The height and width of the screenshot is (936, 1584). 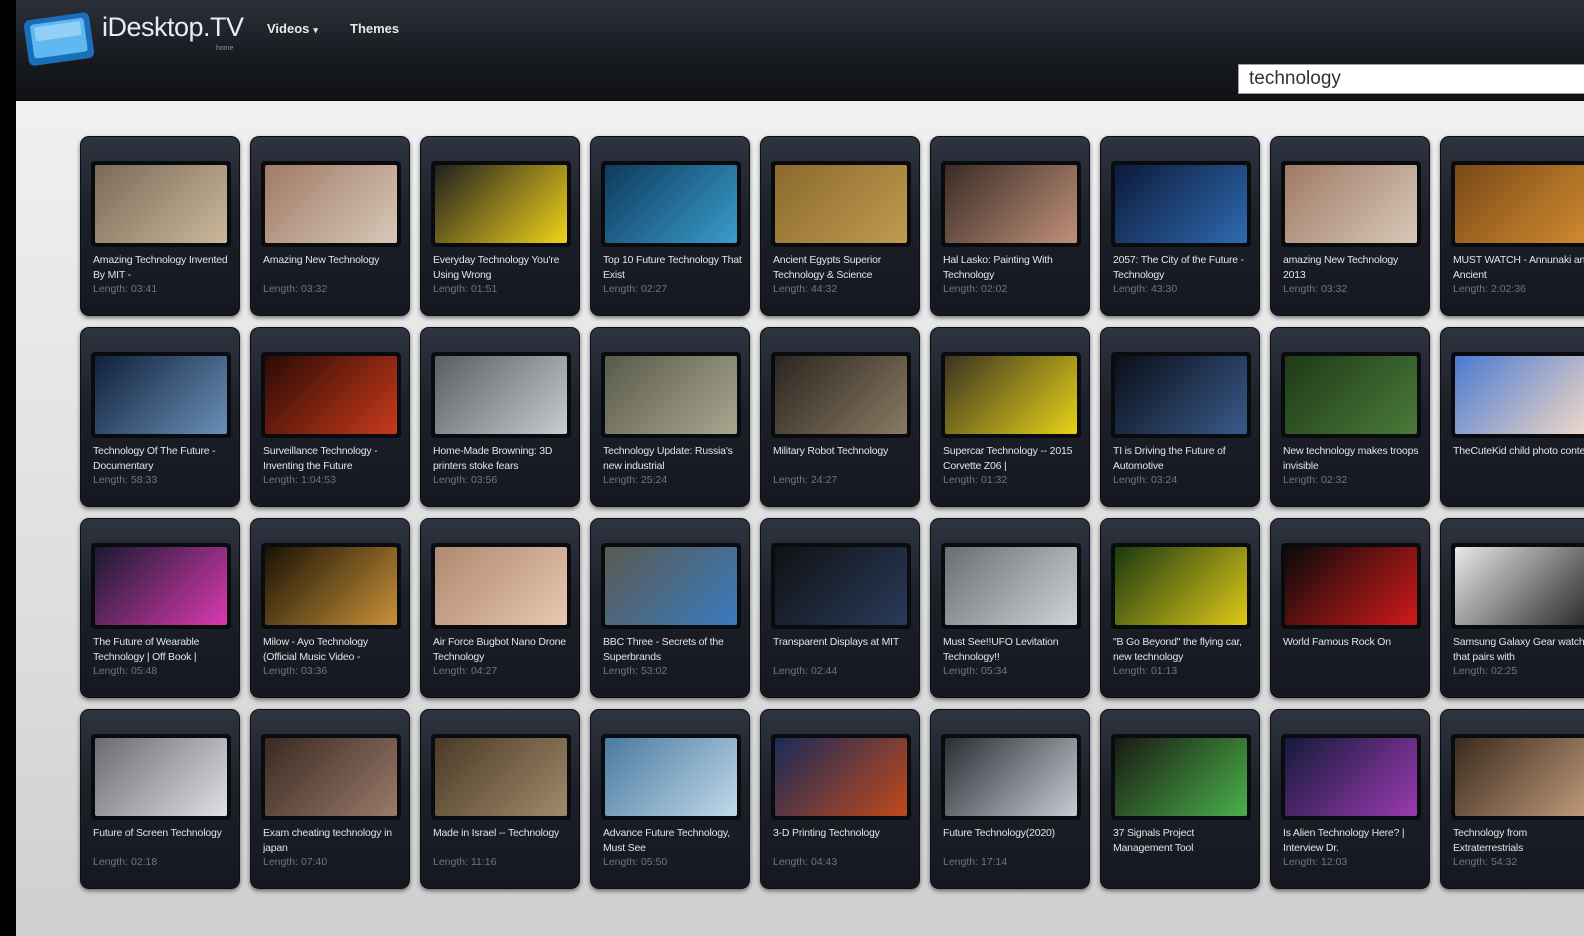 I want to click on video-title: Amazing Technology Invented By MIT -, so click(x=163, y=268).